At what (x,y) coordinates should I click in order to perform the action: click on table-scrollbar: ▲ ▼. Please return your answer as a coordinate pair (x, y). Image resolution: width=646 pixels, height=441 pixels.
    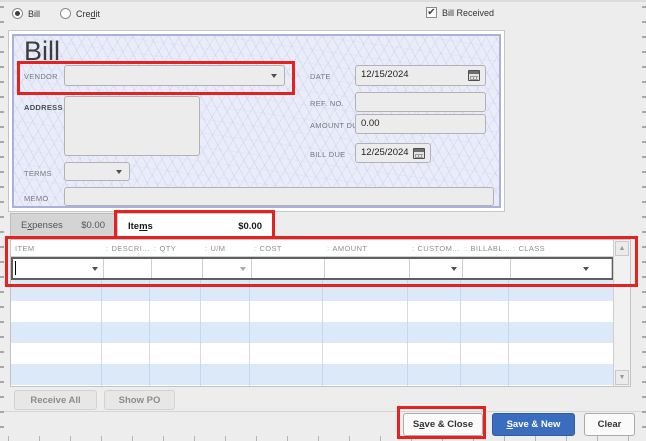
    Looking at the image, I should click on (621, 313).